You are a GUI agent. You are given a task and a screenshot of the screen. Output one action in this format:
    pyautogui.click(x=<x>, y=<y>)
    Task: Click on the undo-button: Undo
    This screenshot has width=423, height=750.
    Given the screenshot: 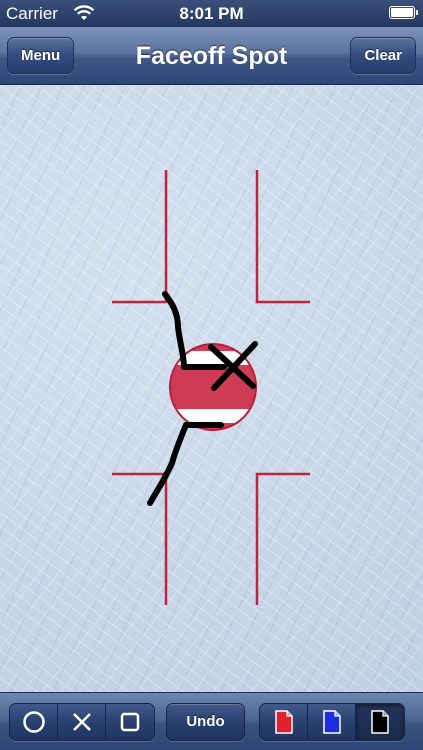 What is the action you would take?
    pyautogui.click(x=205, y=722)
    